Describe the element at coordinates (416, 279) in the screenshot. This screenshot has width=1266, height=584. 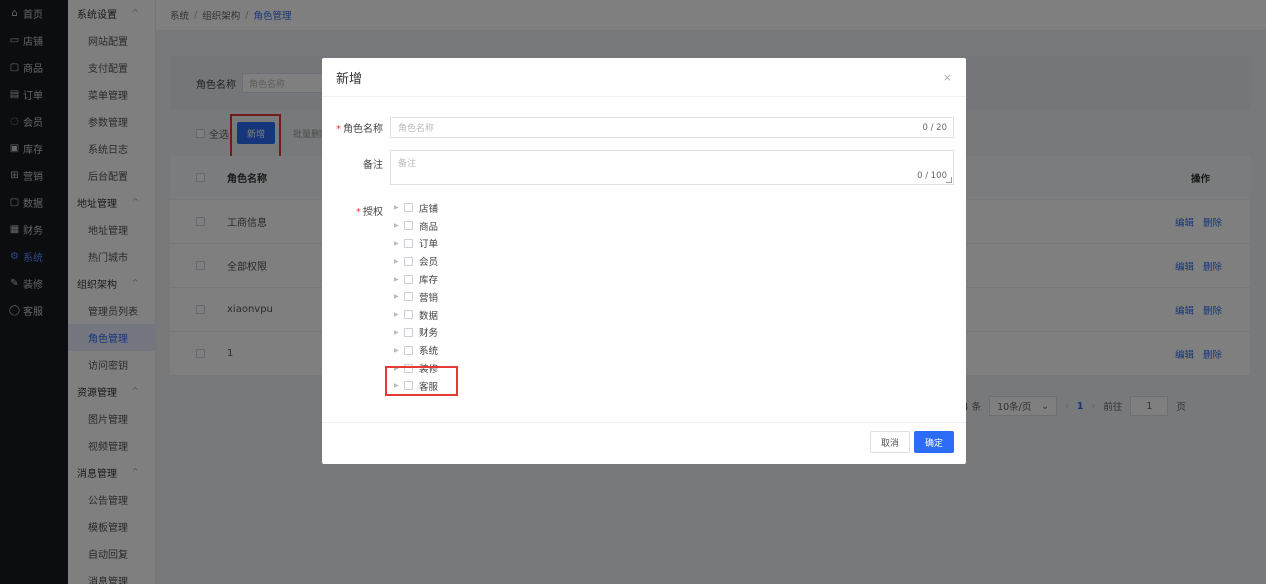
I see `tree-node-stock: ▶ 库存` at that location.